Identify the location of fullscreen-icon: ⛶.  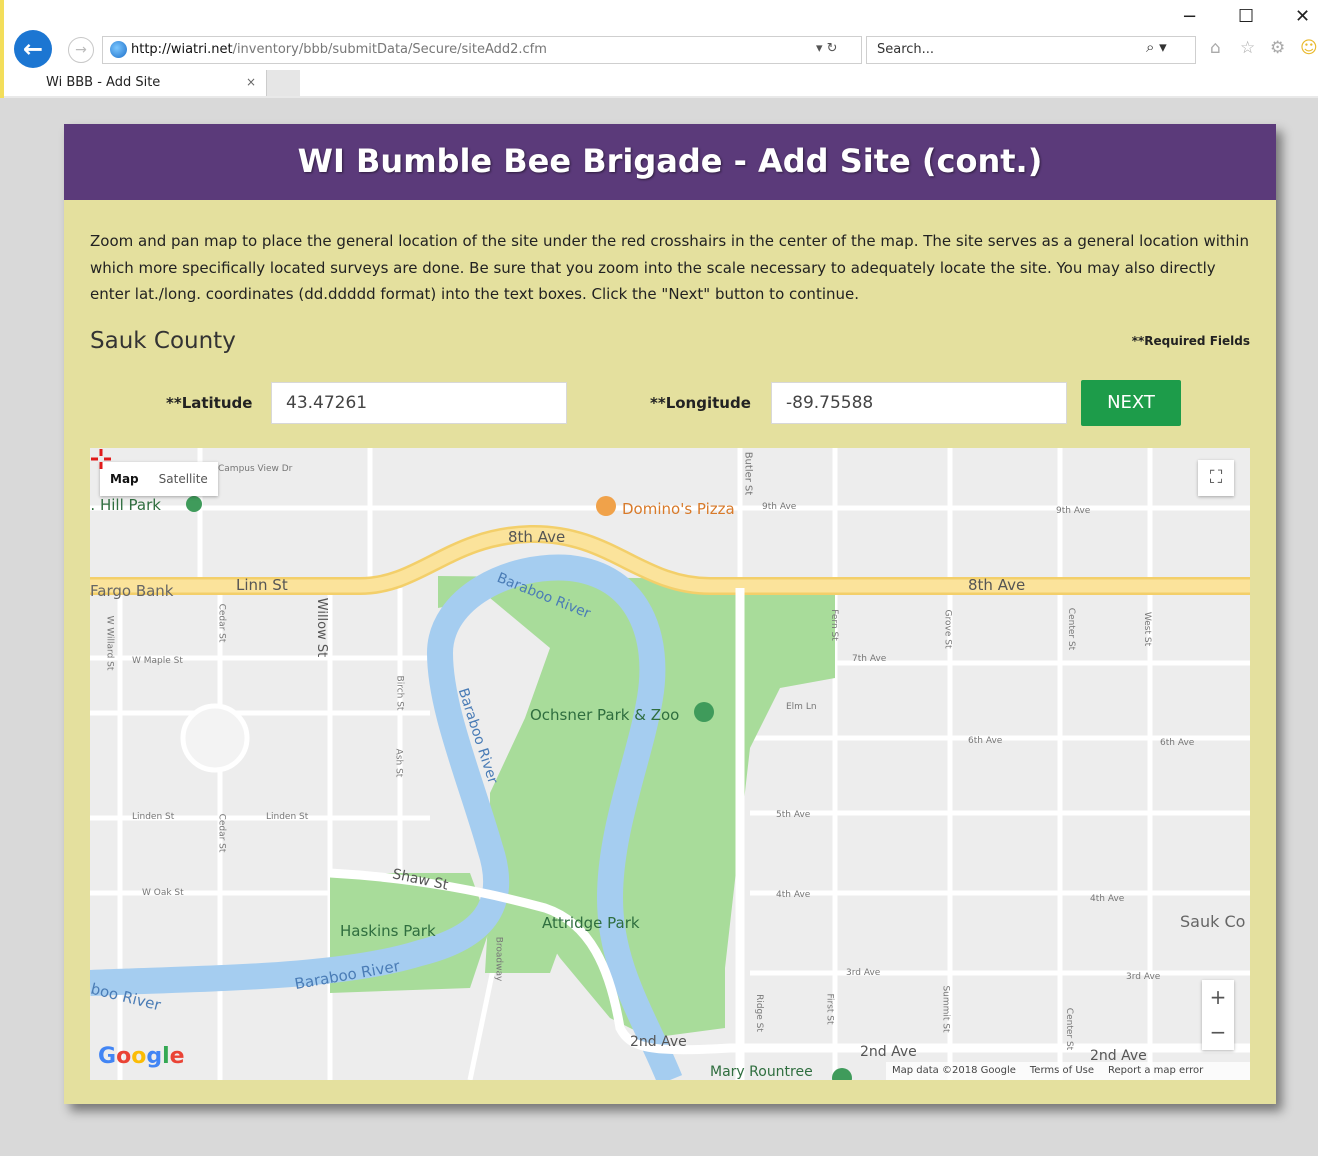
(1216, 477).